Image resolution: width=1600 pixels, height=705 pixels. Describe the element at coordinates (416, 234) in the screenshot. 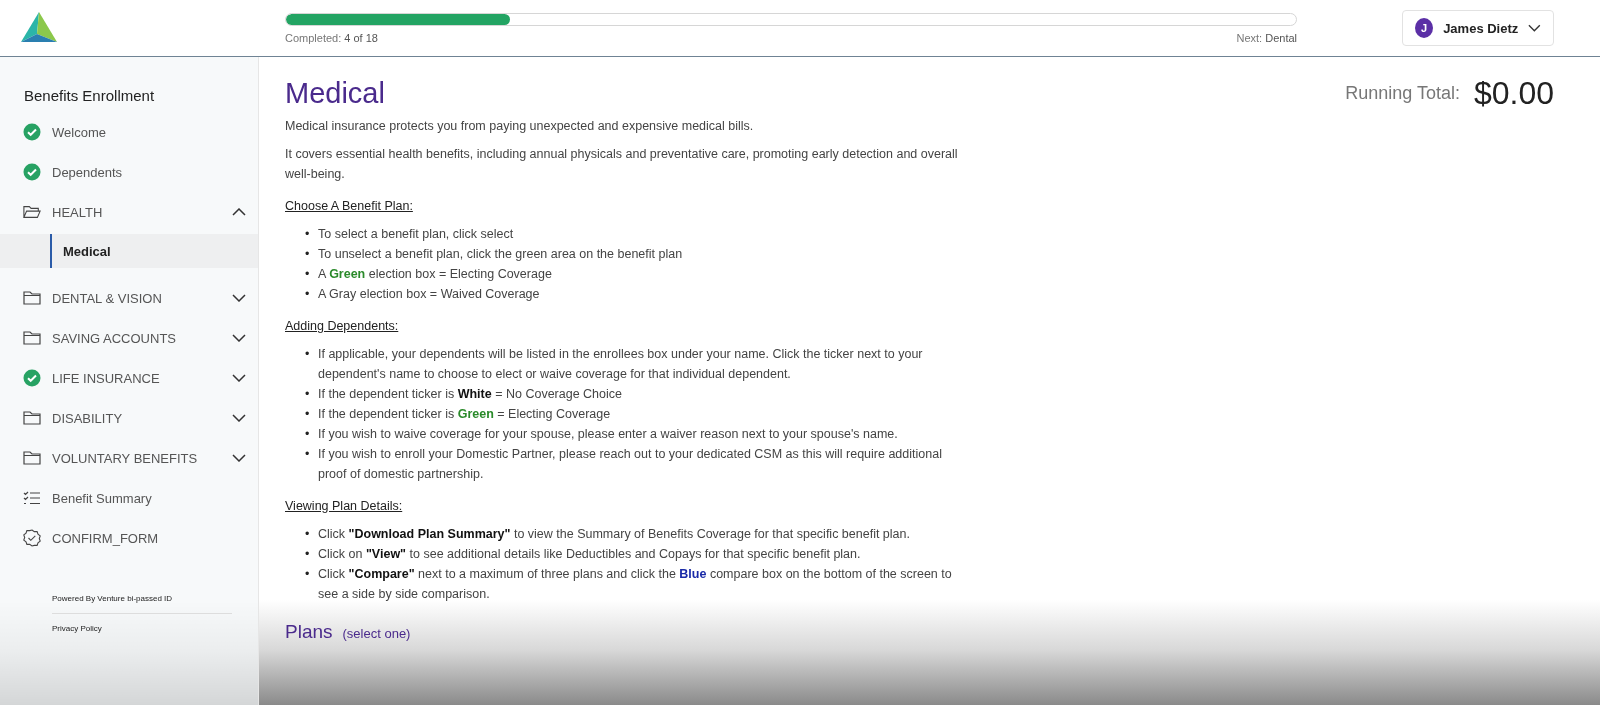

I see `instruction-item: To select a benefit plan, click select` at that location.